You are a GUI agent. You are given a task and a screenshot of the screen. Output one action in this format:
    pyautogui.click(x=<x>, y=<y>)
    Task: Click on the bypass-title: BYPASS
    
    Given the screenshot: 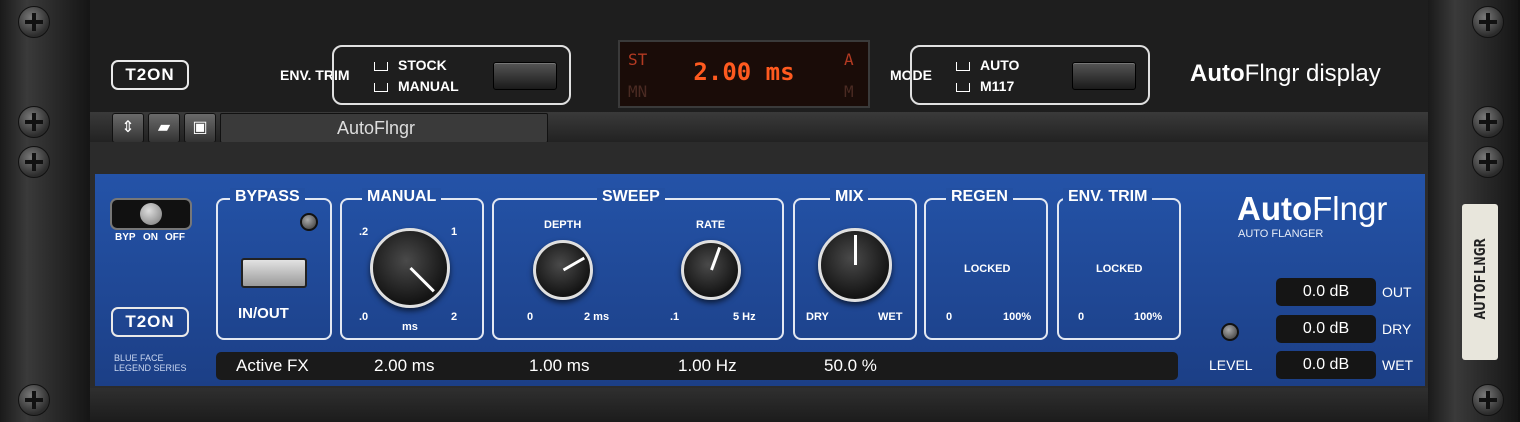 What is the action you would take?
    pyautogui.click(x=267, y=197)
    